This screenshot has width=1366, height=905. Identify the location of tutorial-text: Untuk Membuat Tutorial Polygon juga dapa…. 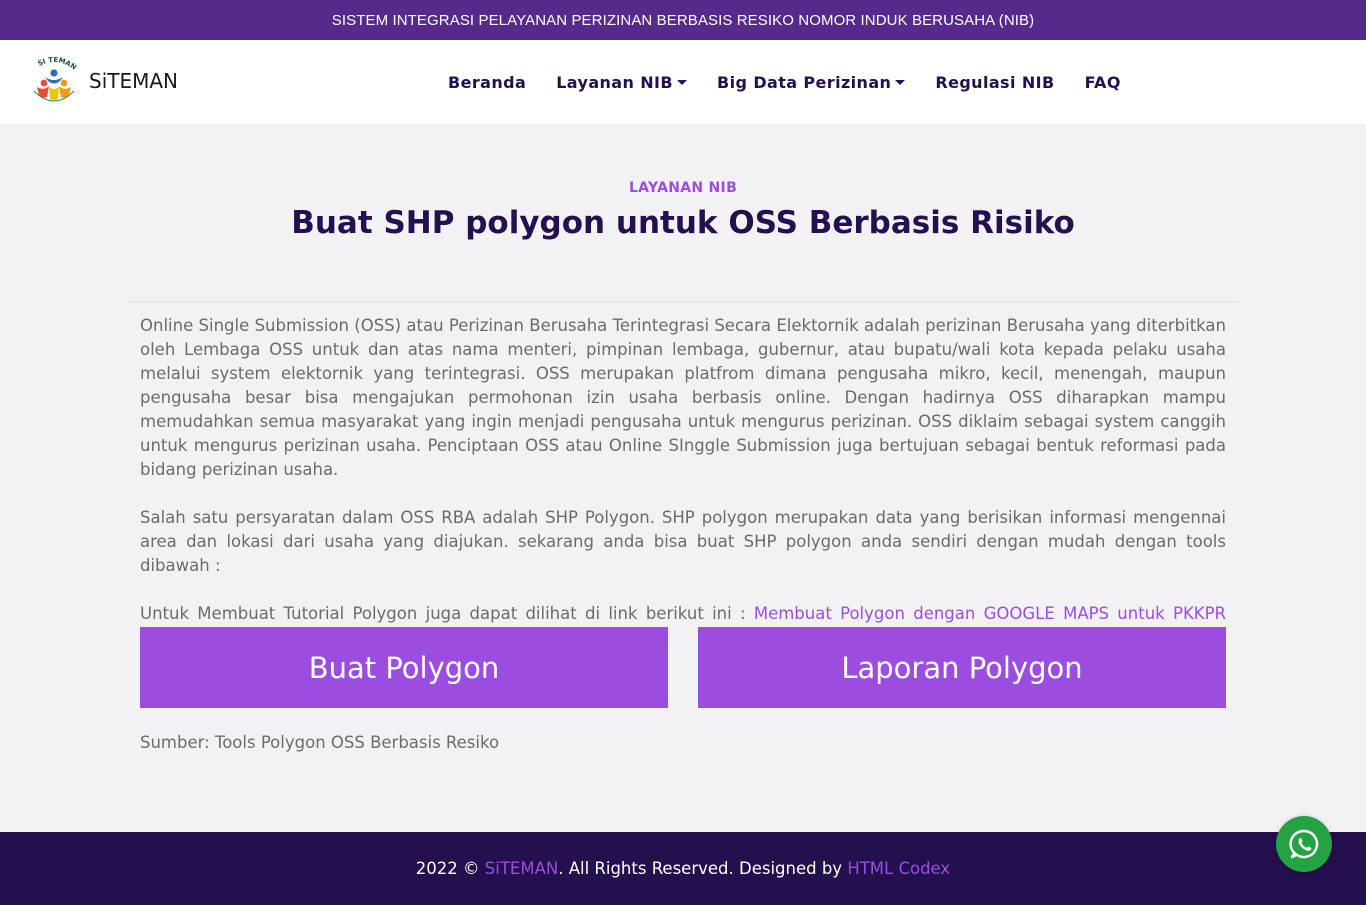
(447, 613).